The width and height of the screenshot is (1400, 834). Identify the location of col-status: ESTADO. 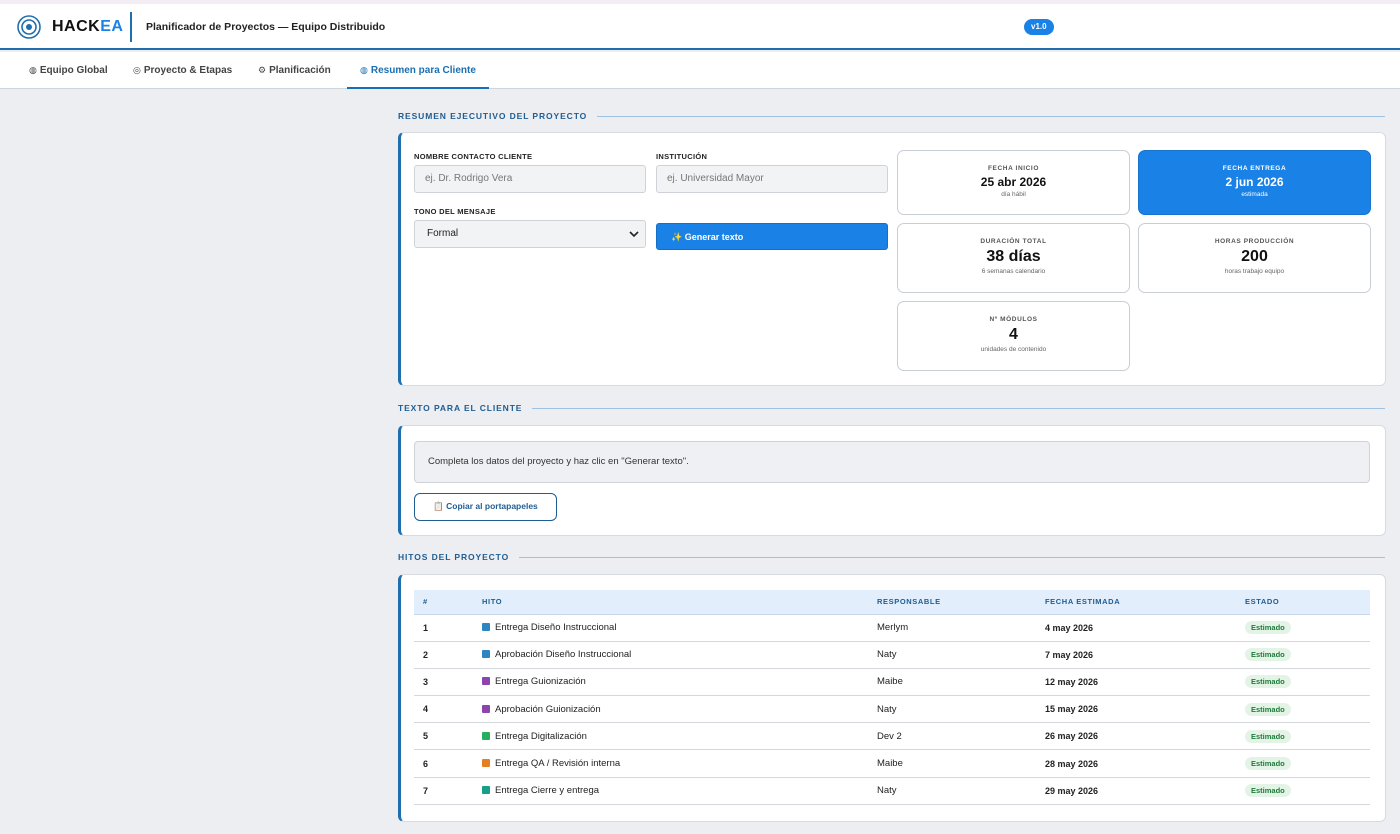
(1303, 602).